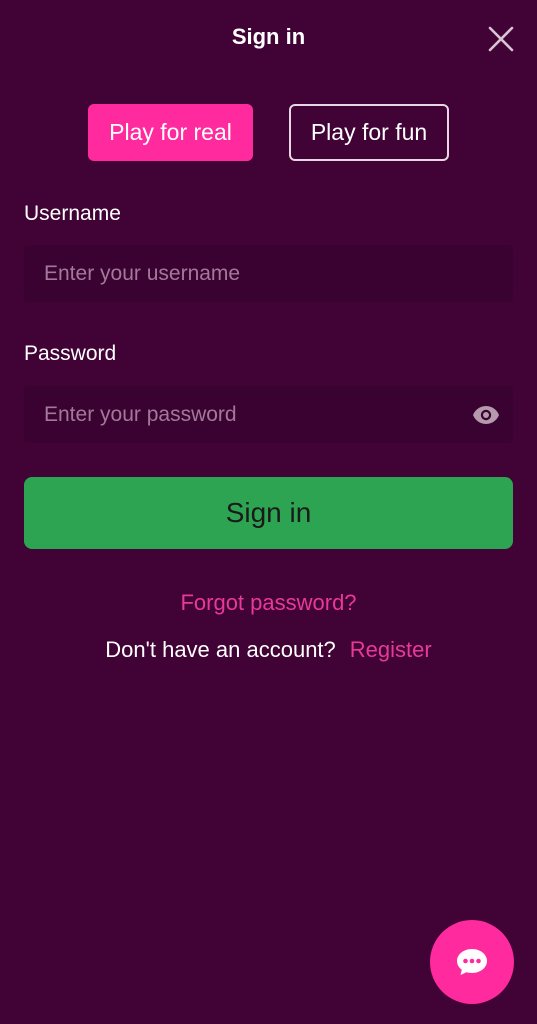 The width and height of the screenshot is (537, 1024). I want to click on chat-button, so click(472, 962).